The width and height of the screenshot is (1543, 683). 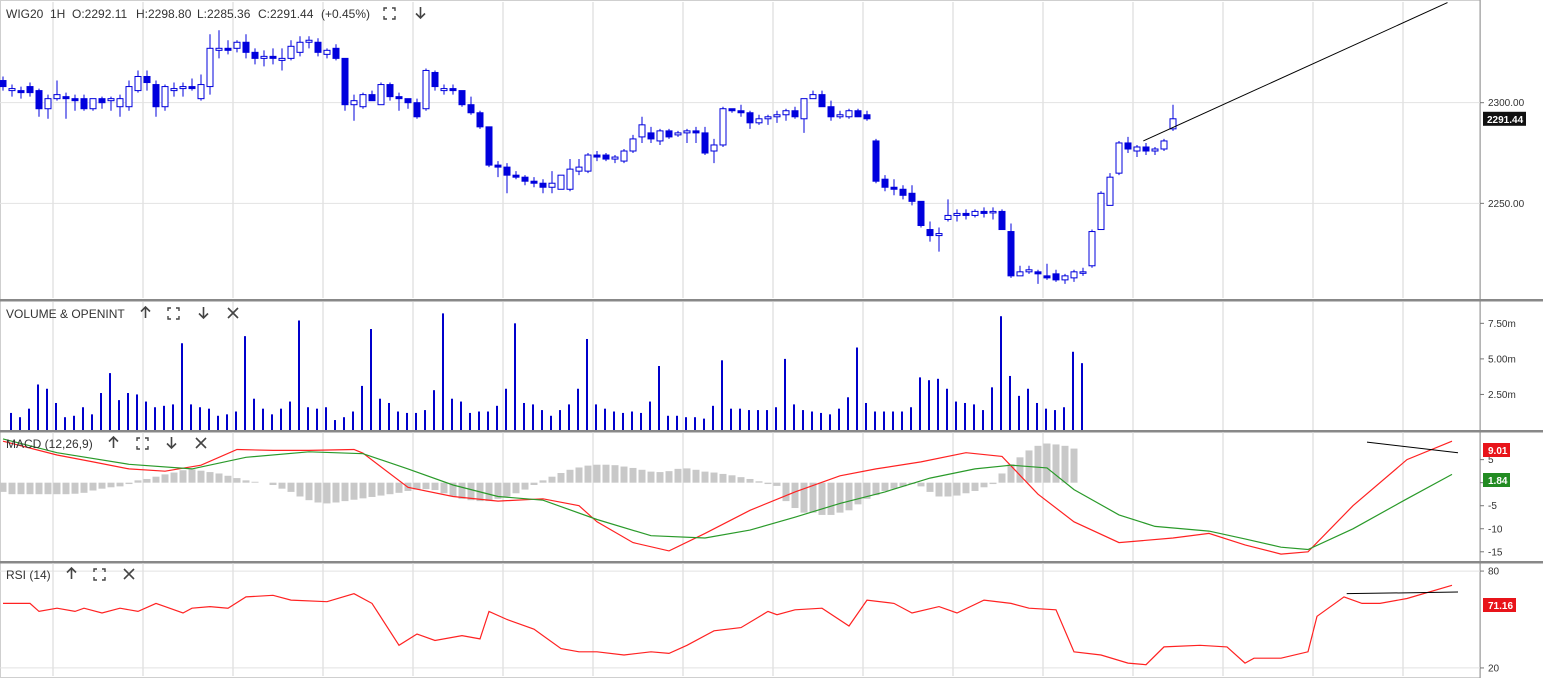 What do you see at coordinates (1498, 481) in the screenshot?
I see `signal-value-tag-text: 1.84` at bounding box center [1498, 481].